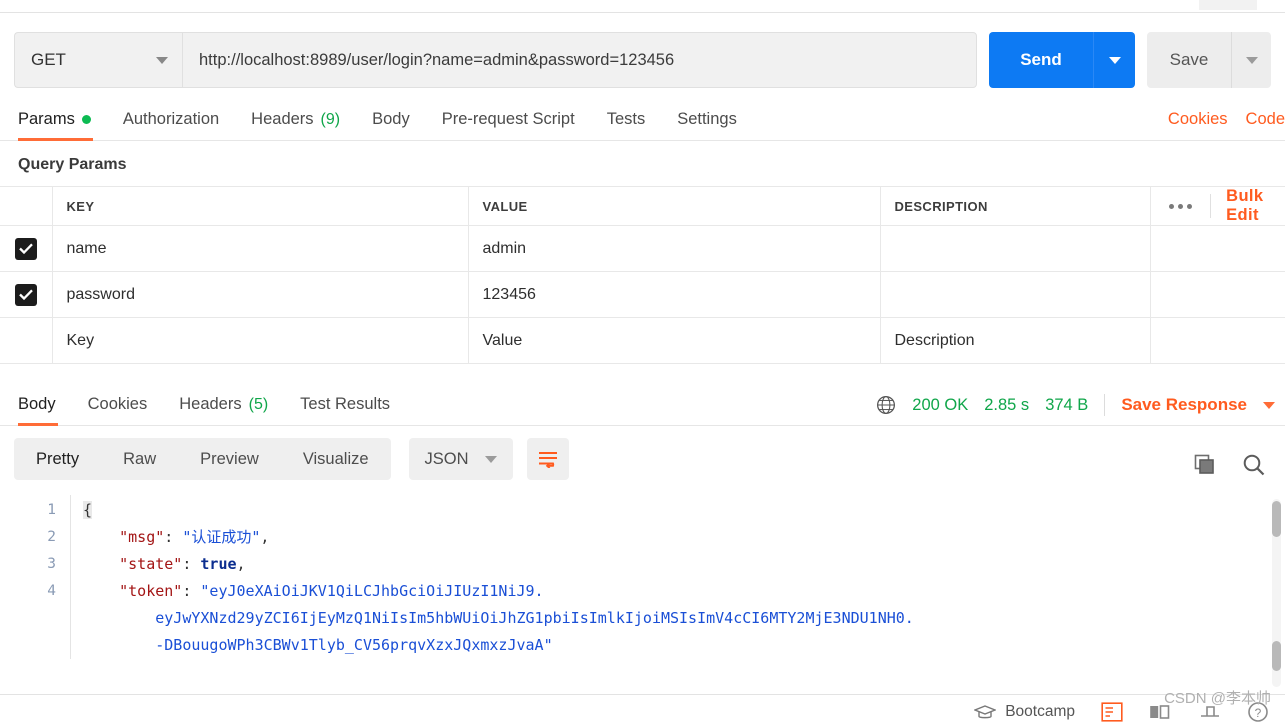 The width and height of the screenshot is (1285, 728). I want to click on send-options-button, so click(1114, 60).